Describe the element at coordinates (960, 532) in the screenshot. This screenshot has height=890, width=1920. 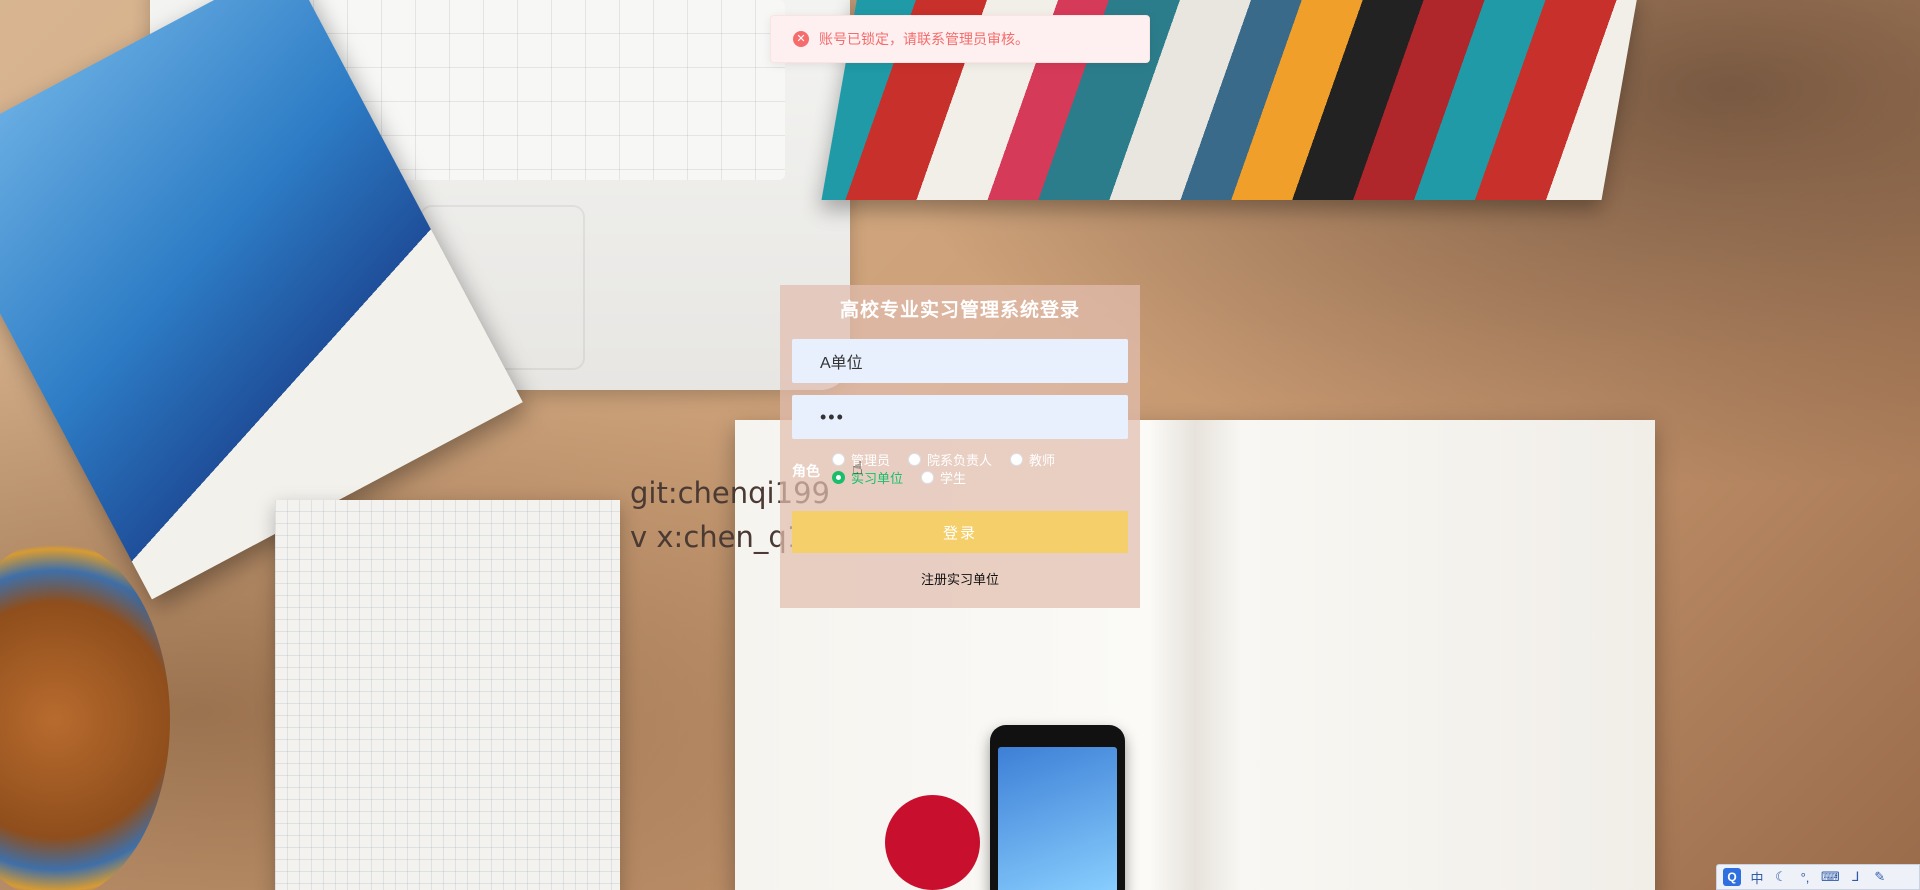
I see `login-button: 登录` at that location.